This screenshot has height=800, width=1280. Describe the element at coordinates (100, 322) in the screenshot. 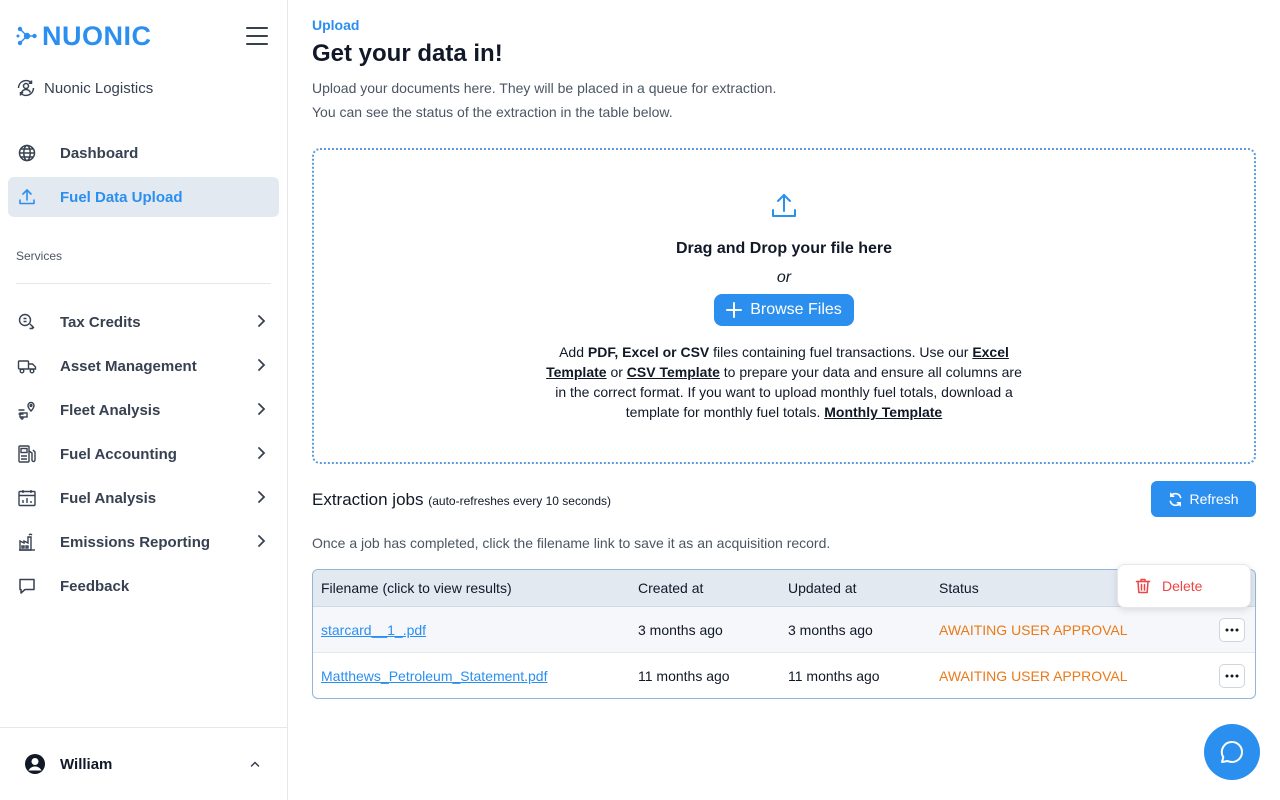

I see `nav-item-label: Tax Credits` at that location.